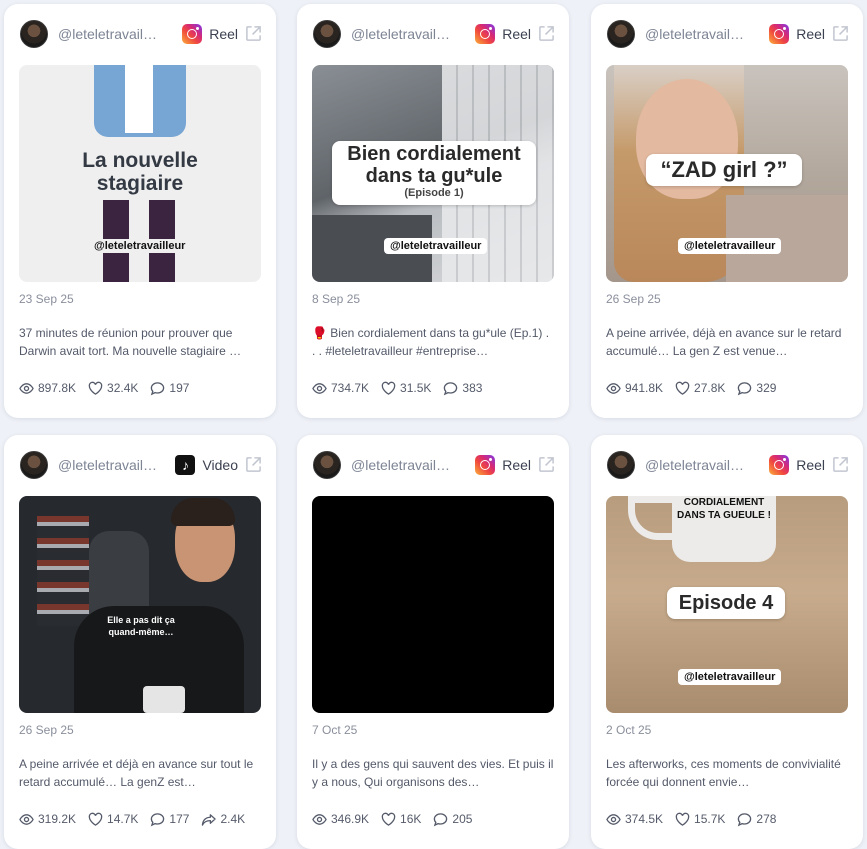  Describe the element at coordinates (452, 819) in the screenshot. I see `comments-stat: 205` at that location.